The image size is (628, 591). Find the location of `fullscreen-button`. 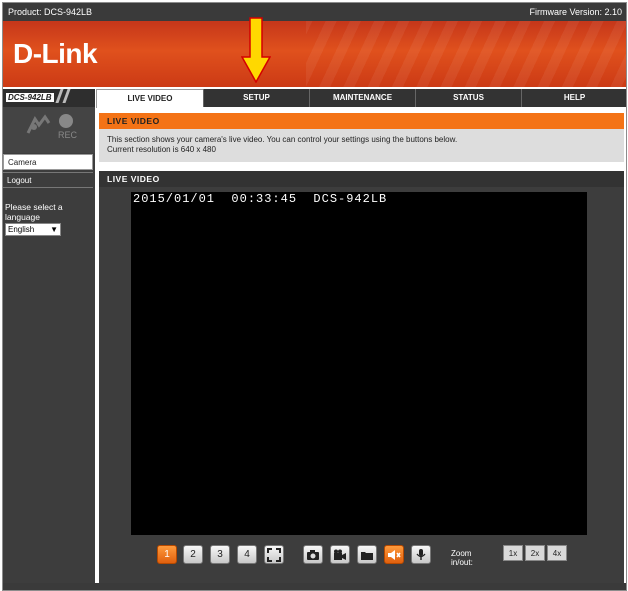

fullscreen-button is located at coordinates (274, 554).